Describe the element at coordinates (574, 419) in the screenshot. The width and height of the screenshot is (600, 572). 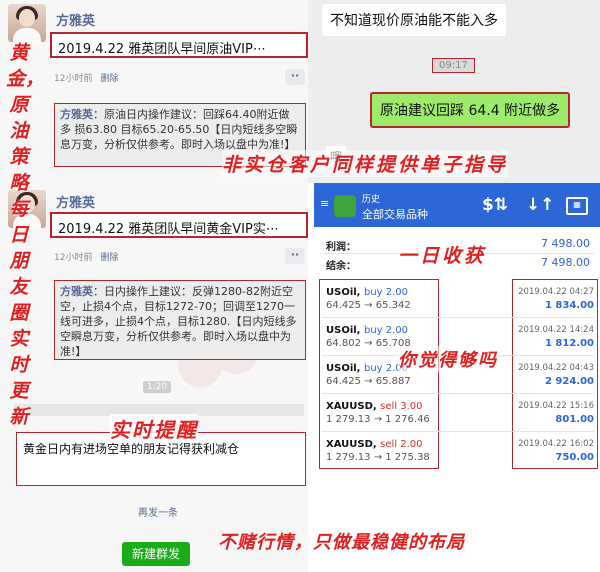
I see `order-pnl: 801.00` at that location.